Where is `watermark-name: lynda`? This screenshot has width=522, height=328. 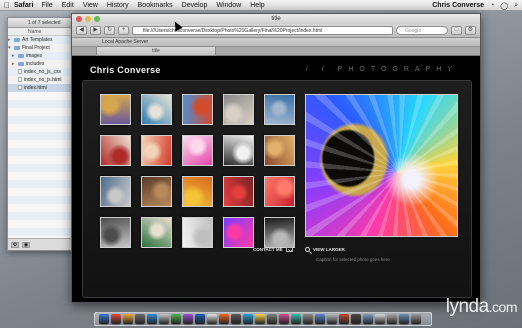 watermark-name: lynda is located at coordinates (467, 306).